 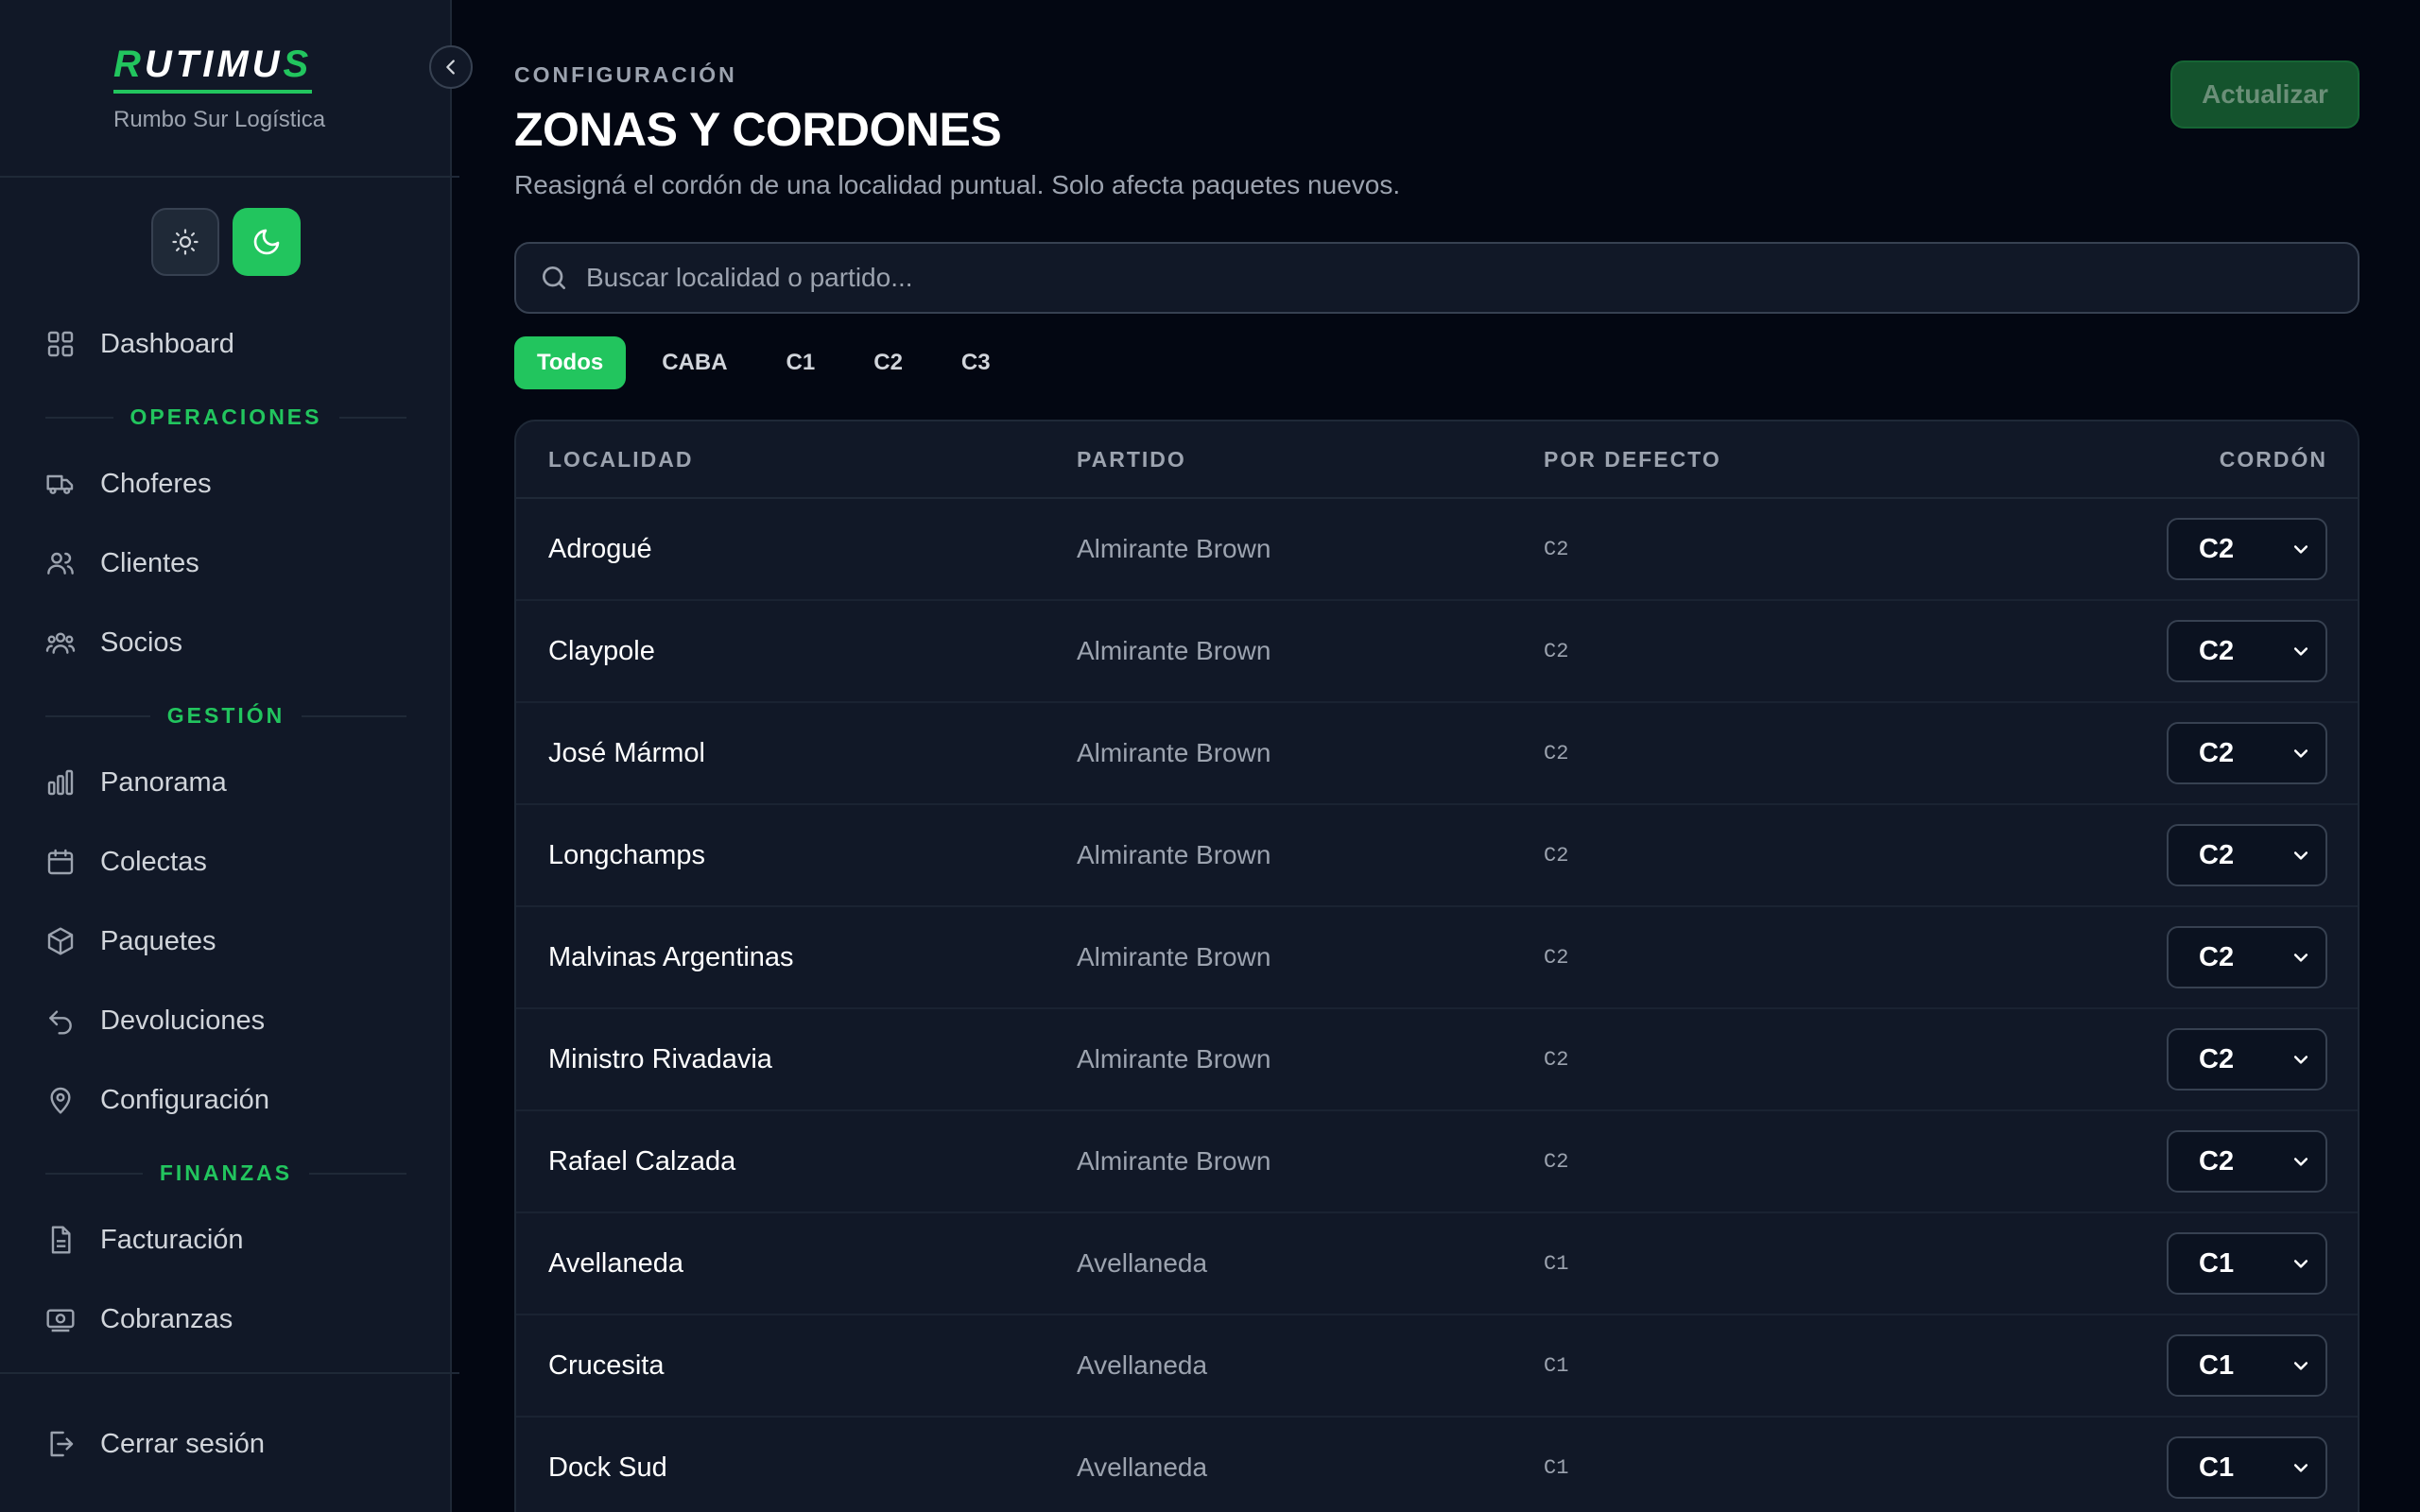 What do you see at coordinates (60, 782) in the screenshot?
I see `bar-chart-icon` at bounding box center [60, 782].